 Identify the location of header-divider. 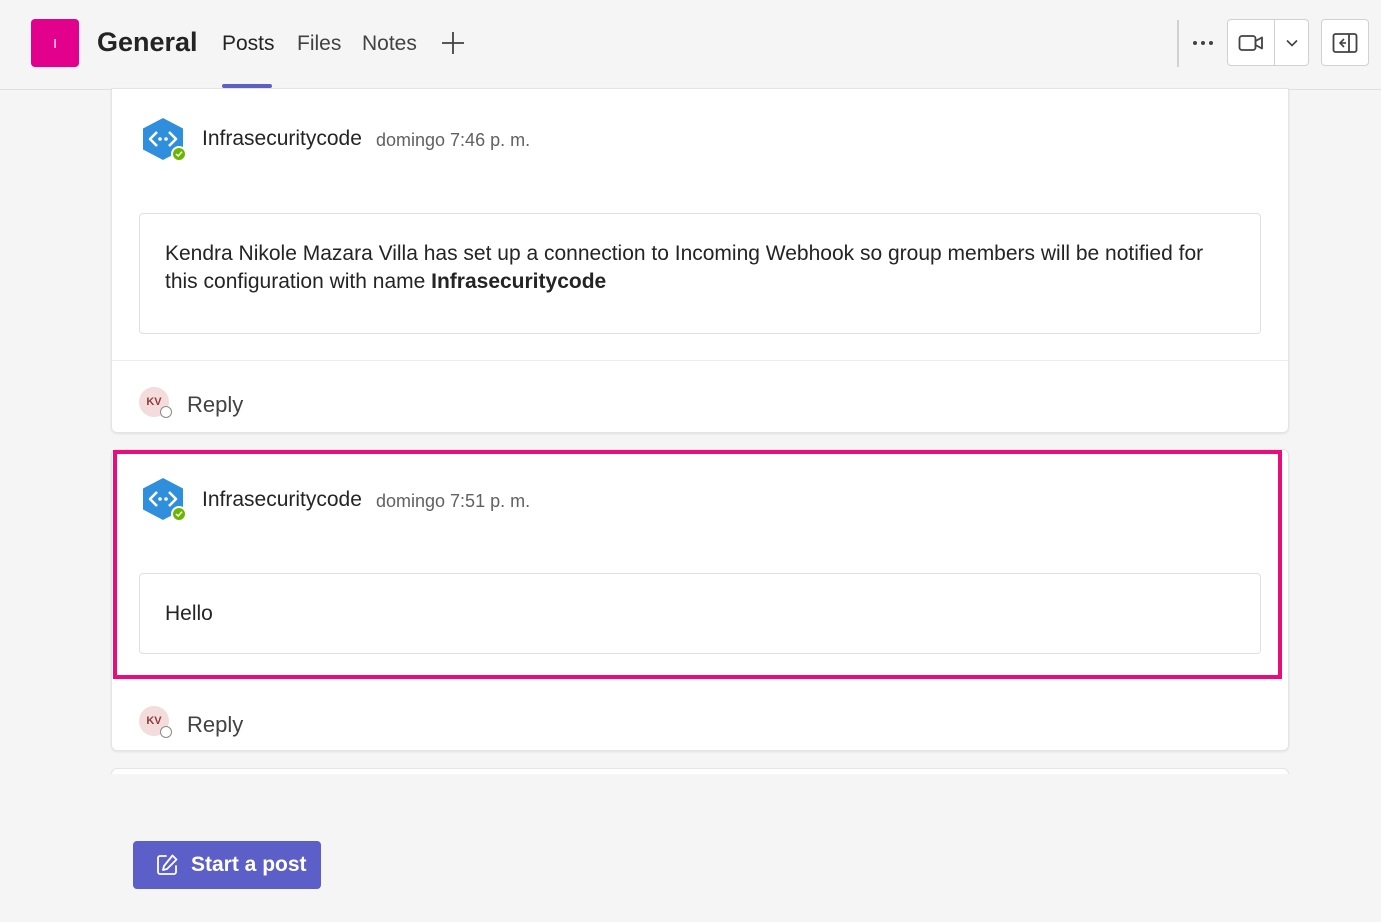
(1178, 43).